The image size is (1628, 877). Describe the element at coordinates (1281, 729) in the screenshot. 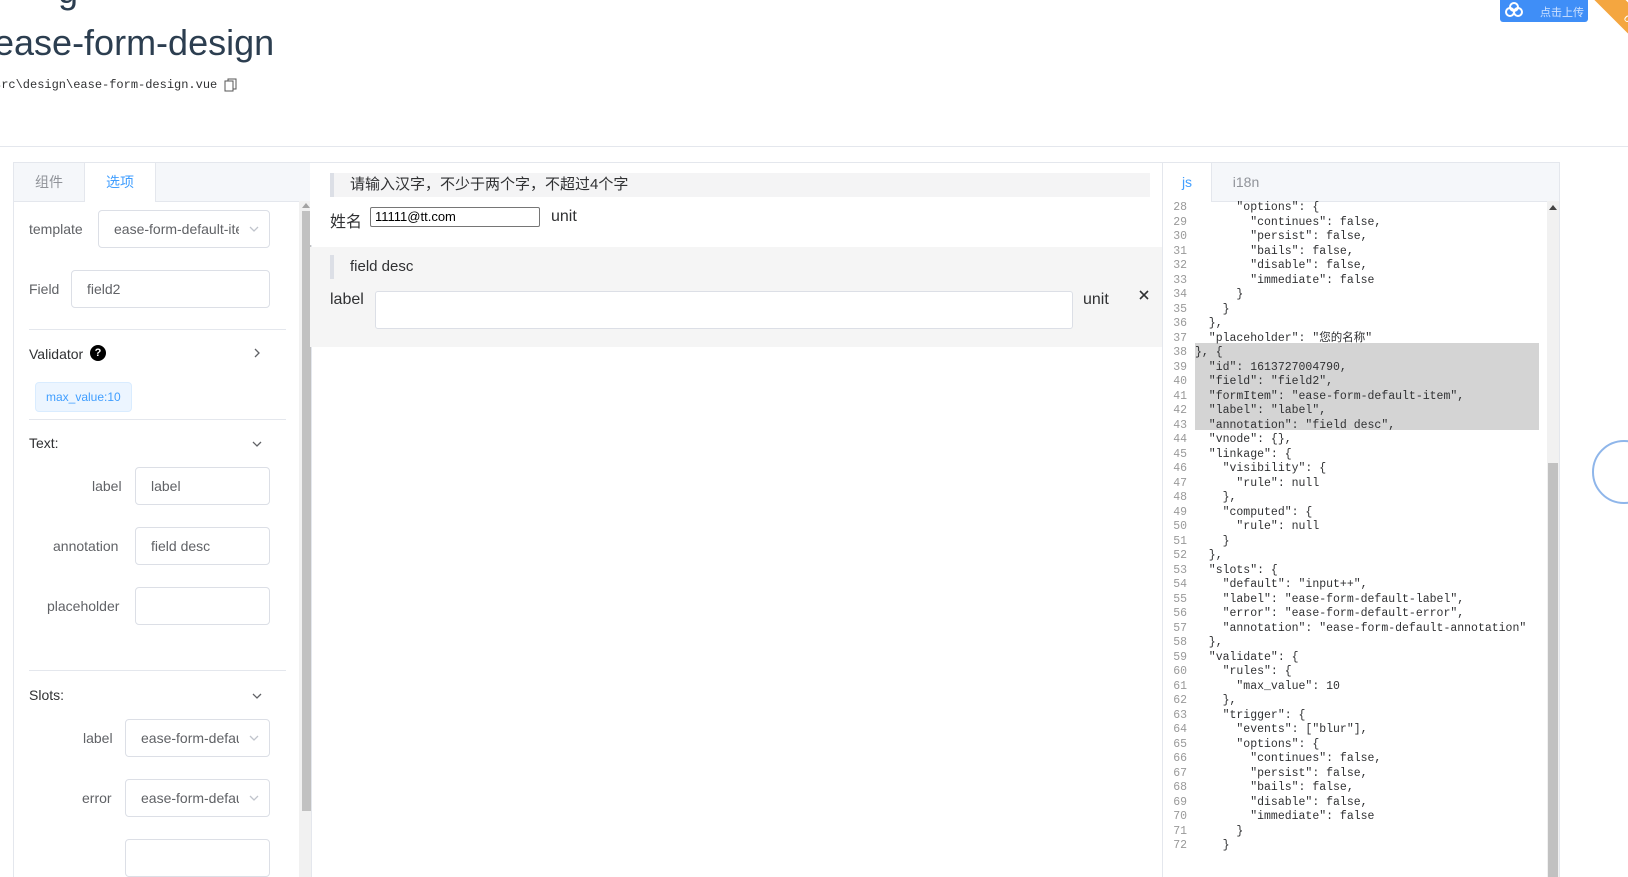

I see `code-text: "events": ["blur"],` at that location.